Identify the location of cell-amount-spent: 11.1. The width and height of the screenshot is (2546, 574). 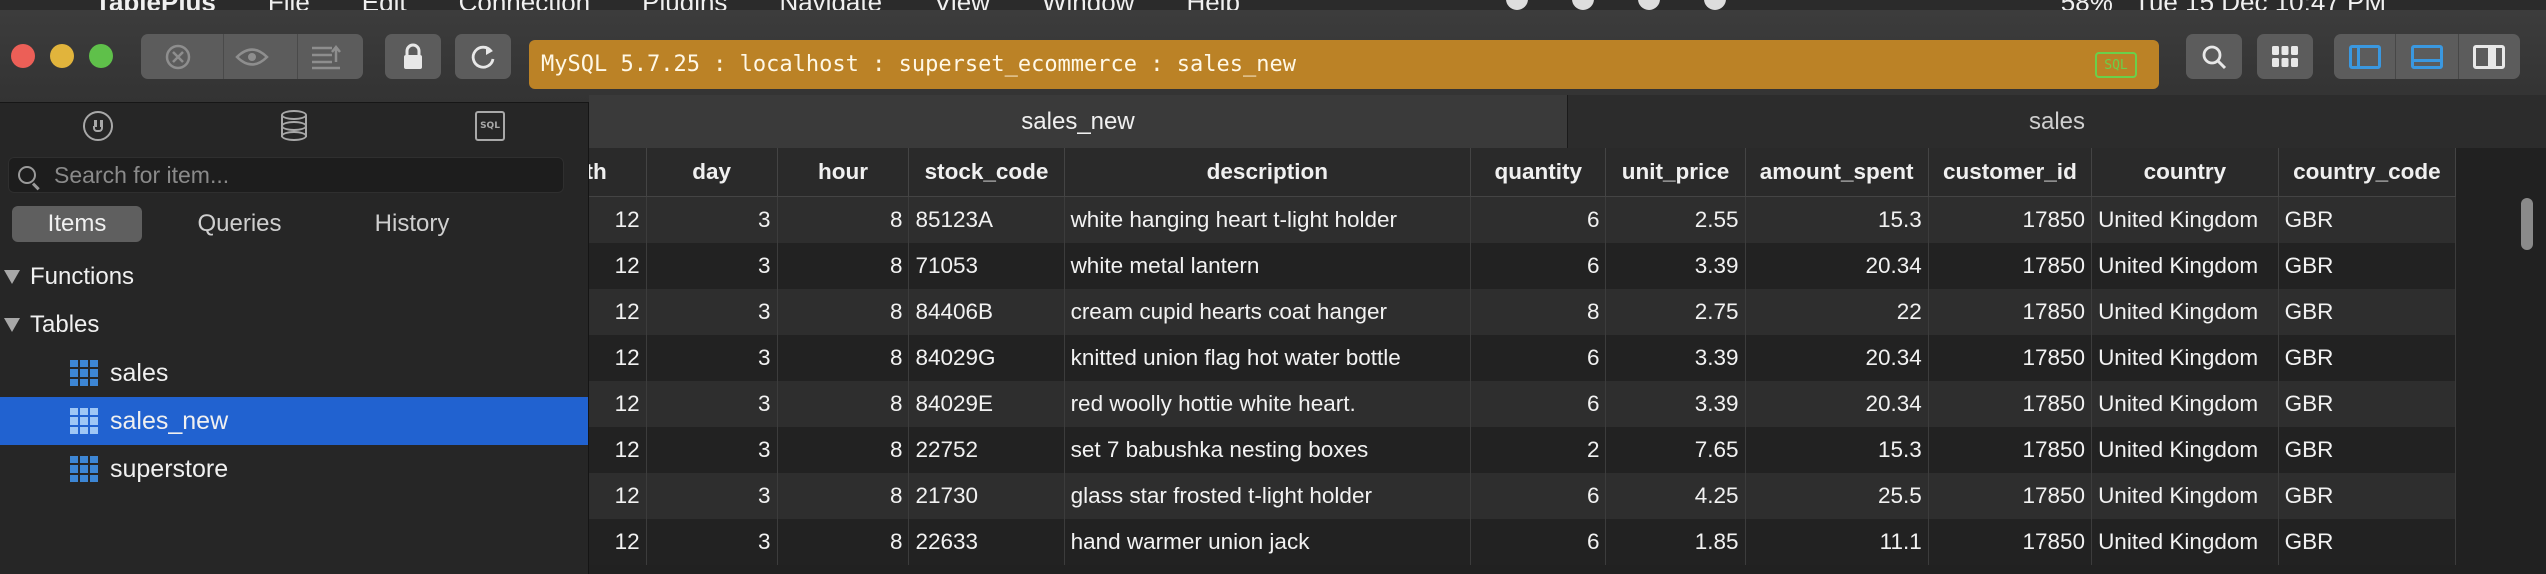
(1837, 541).